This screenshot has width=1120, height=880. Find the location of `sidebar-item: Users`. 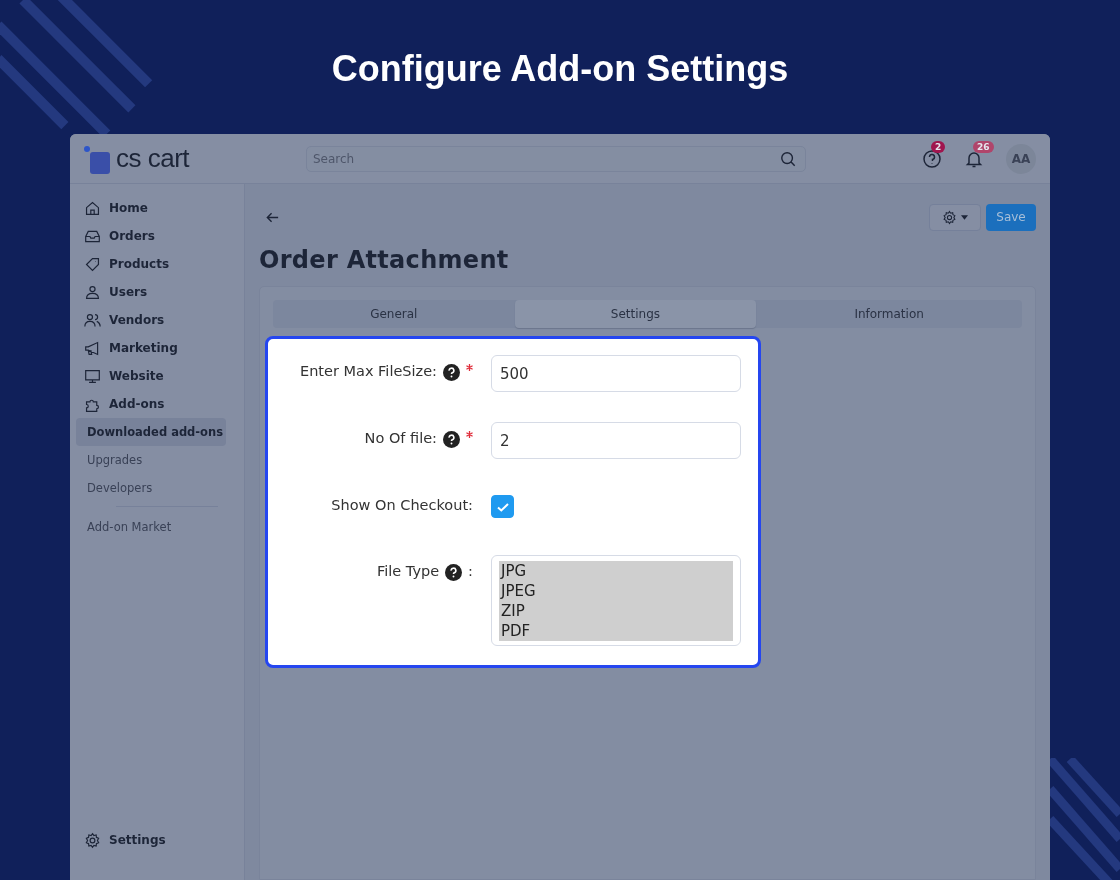

sidebar-item: Users is located at coordinates (128, 292).